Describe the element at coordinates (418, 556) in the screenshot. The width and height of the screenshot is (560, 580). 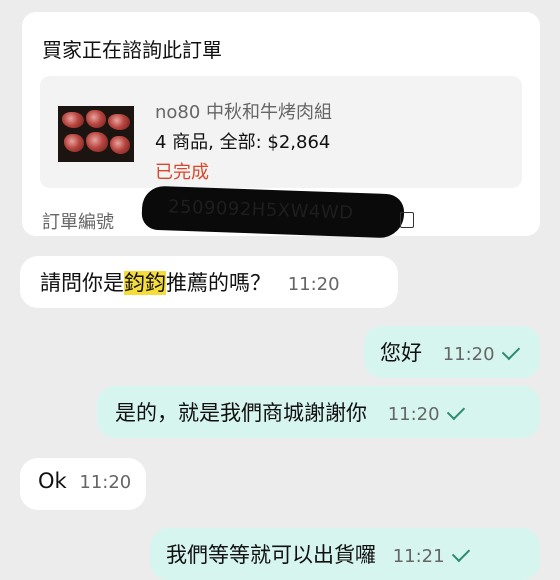
I see `message-time: 11:21` at that location.